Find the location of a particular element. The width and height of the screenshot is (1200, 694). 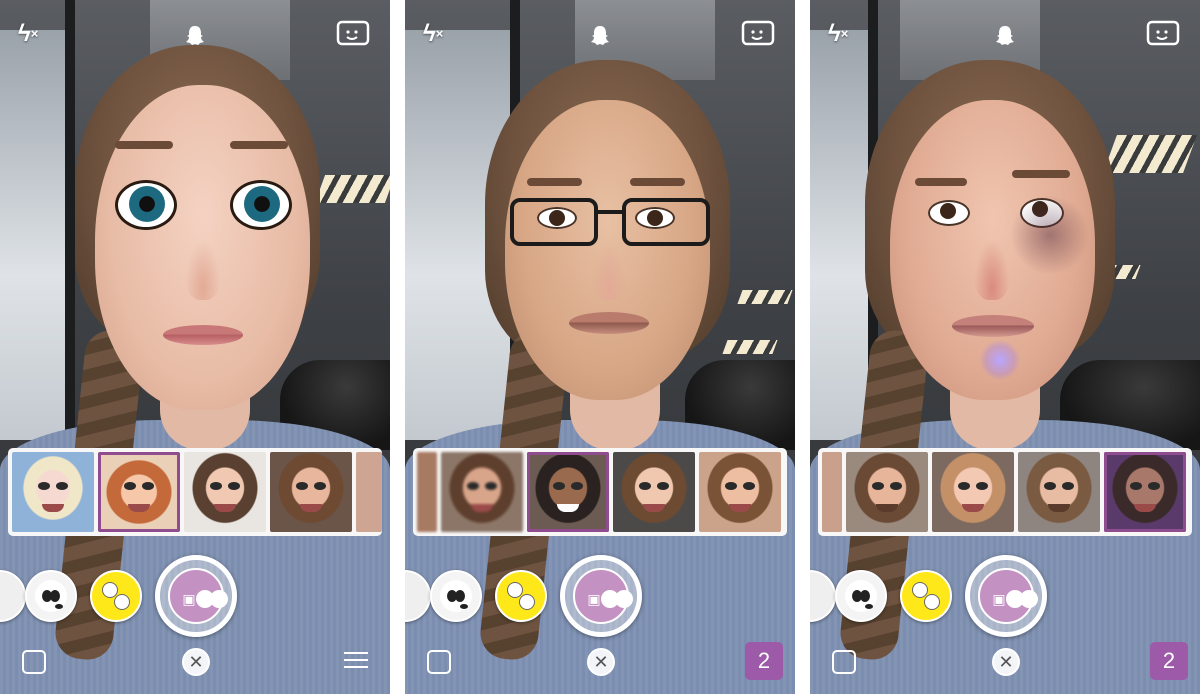

face-with-swap-filter is located at coordinates (607, 250).